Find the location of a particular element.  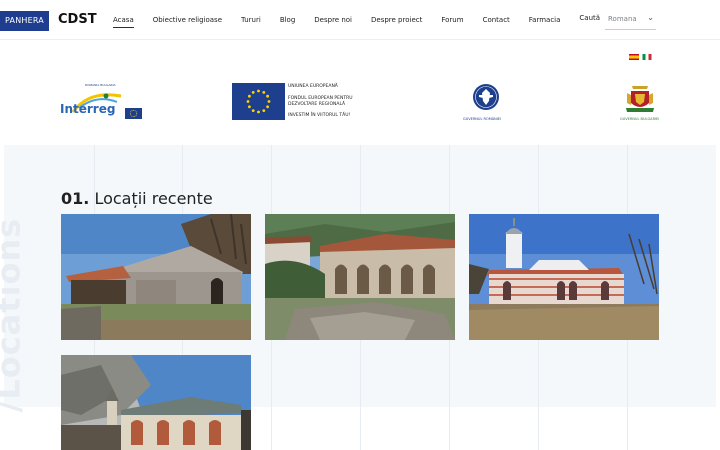

spain-flag-icon is located at coordinates (634, 57).